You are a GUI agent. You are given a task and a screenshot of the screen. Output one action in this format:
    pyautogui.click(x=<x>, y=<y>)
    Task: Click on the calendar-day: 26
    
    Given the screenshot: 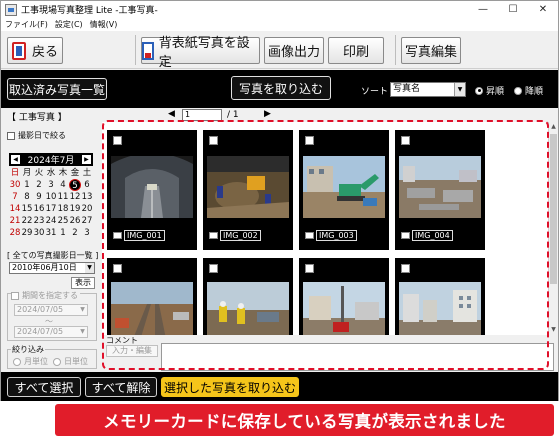 What is the action you would take?
    pyautogui.click(x=75, y=221)
    